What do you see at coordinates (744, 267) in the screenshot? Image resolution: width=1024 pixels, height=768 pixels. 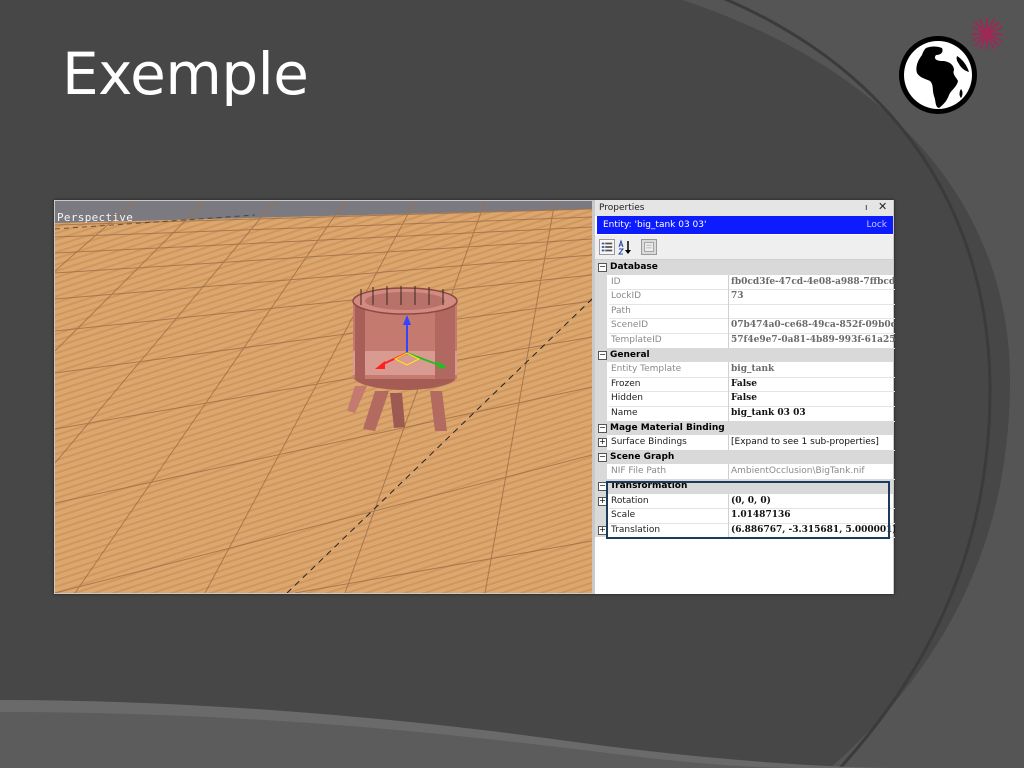 I see `category-database: − Database` at bounding box center [744, 267].